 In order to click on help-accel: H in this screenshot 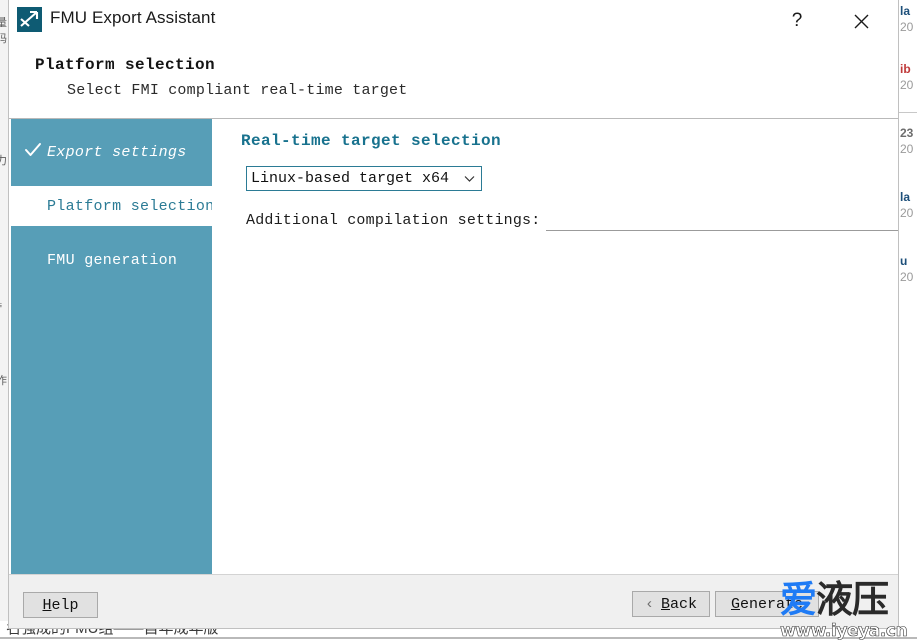, I will do `click(47, 605)`.